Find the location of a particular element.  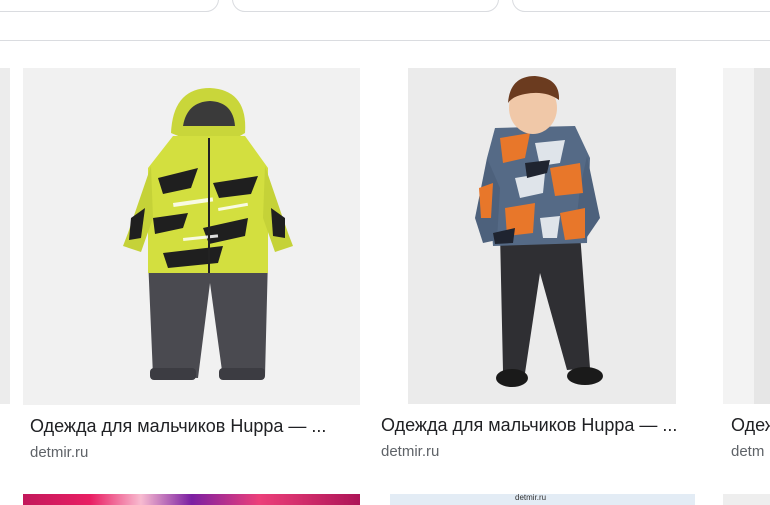

result-image-partial-right is located at coordinates (746, 236).